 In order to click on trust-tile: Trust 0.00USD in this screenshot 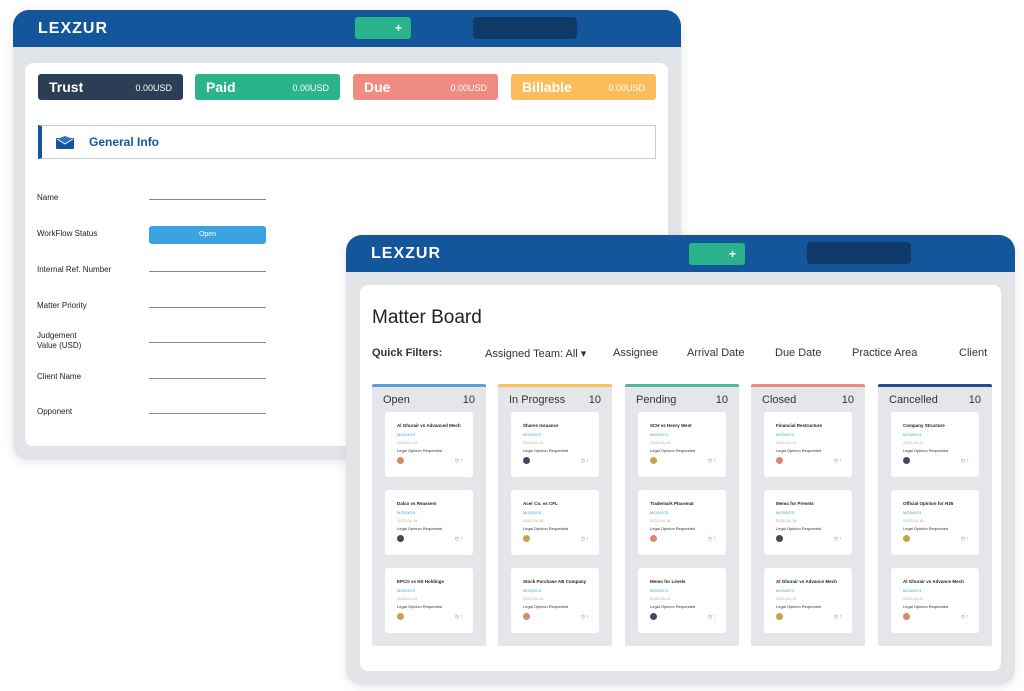, I will do `click(110, 87)`.